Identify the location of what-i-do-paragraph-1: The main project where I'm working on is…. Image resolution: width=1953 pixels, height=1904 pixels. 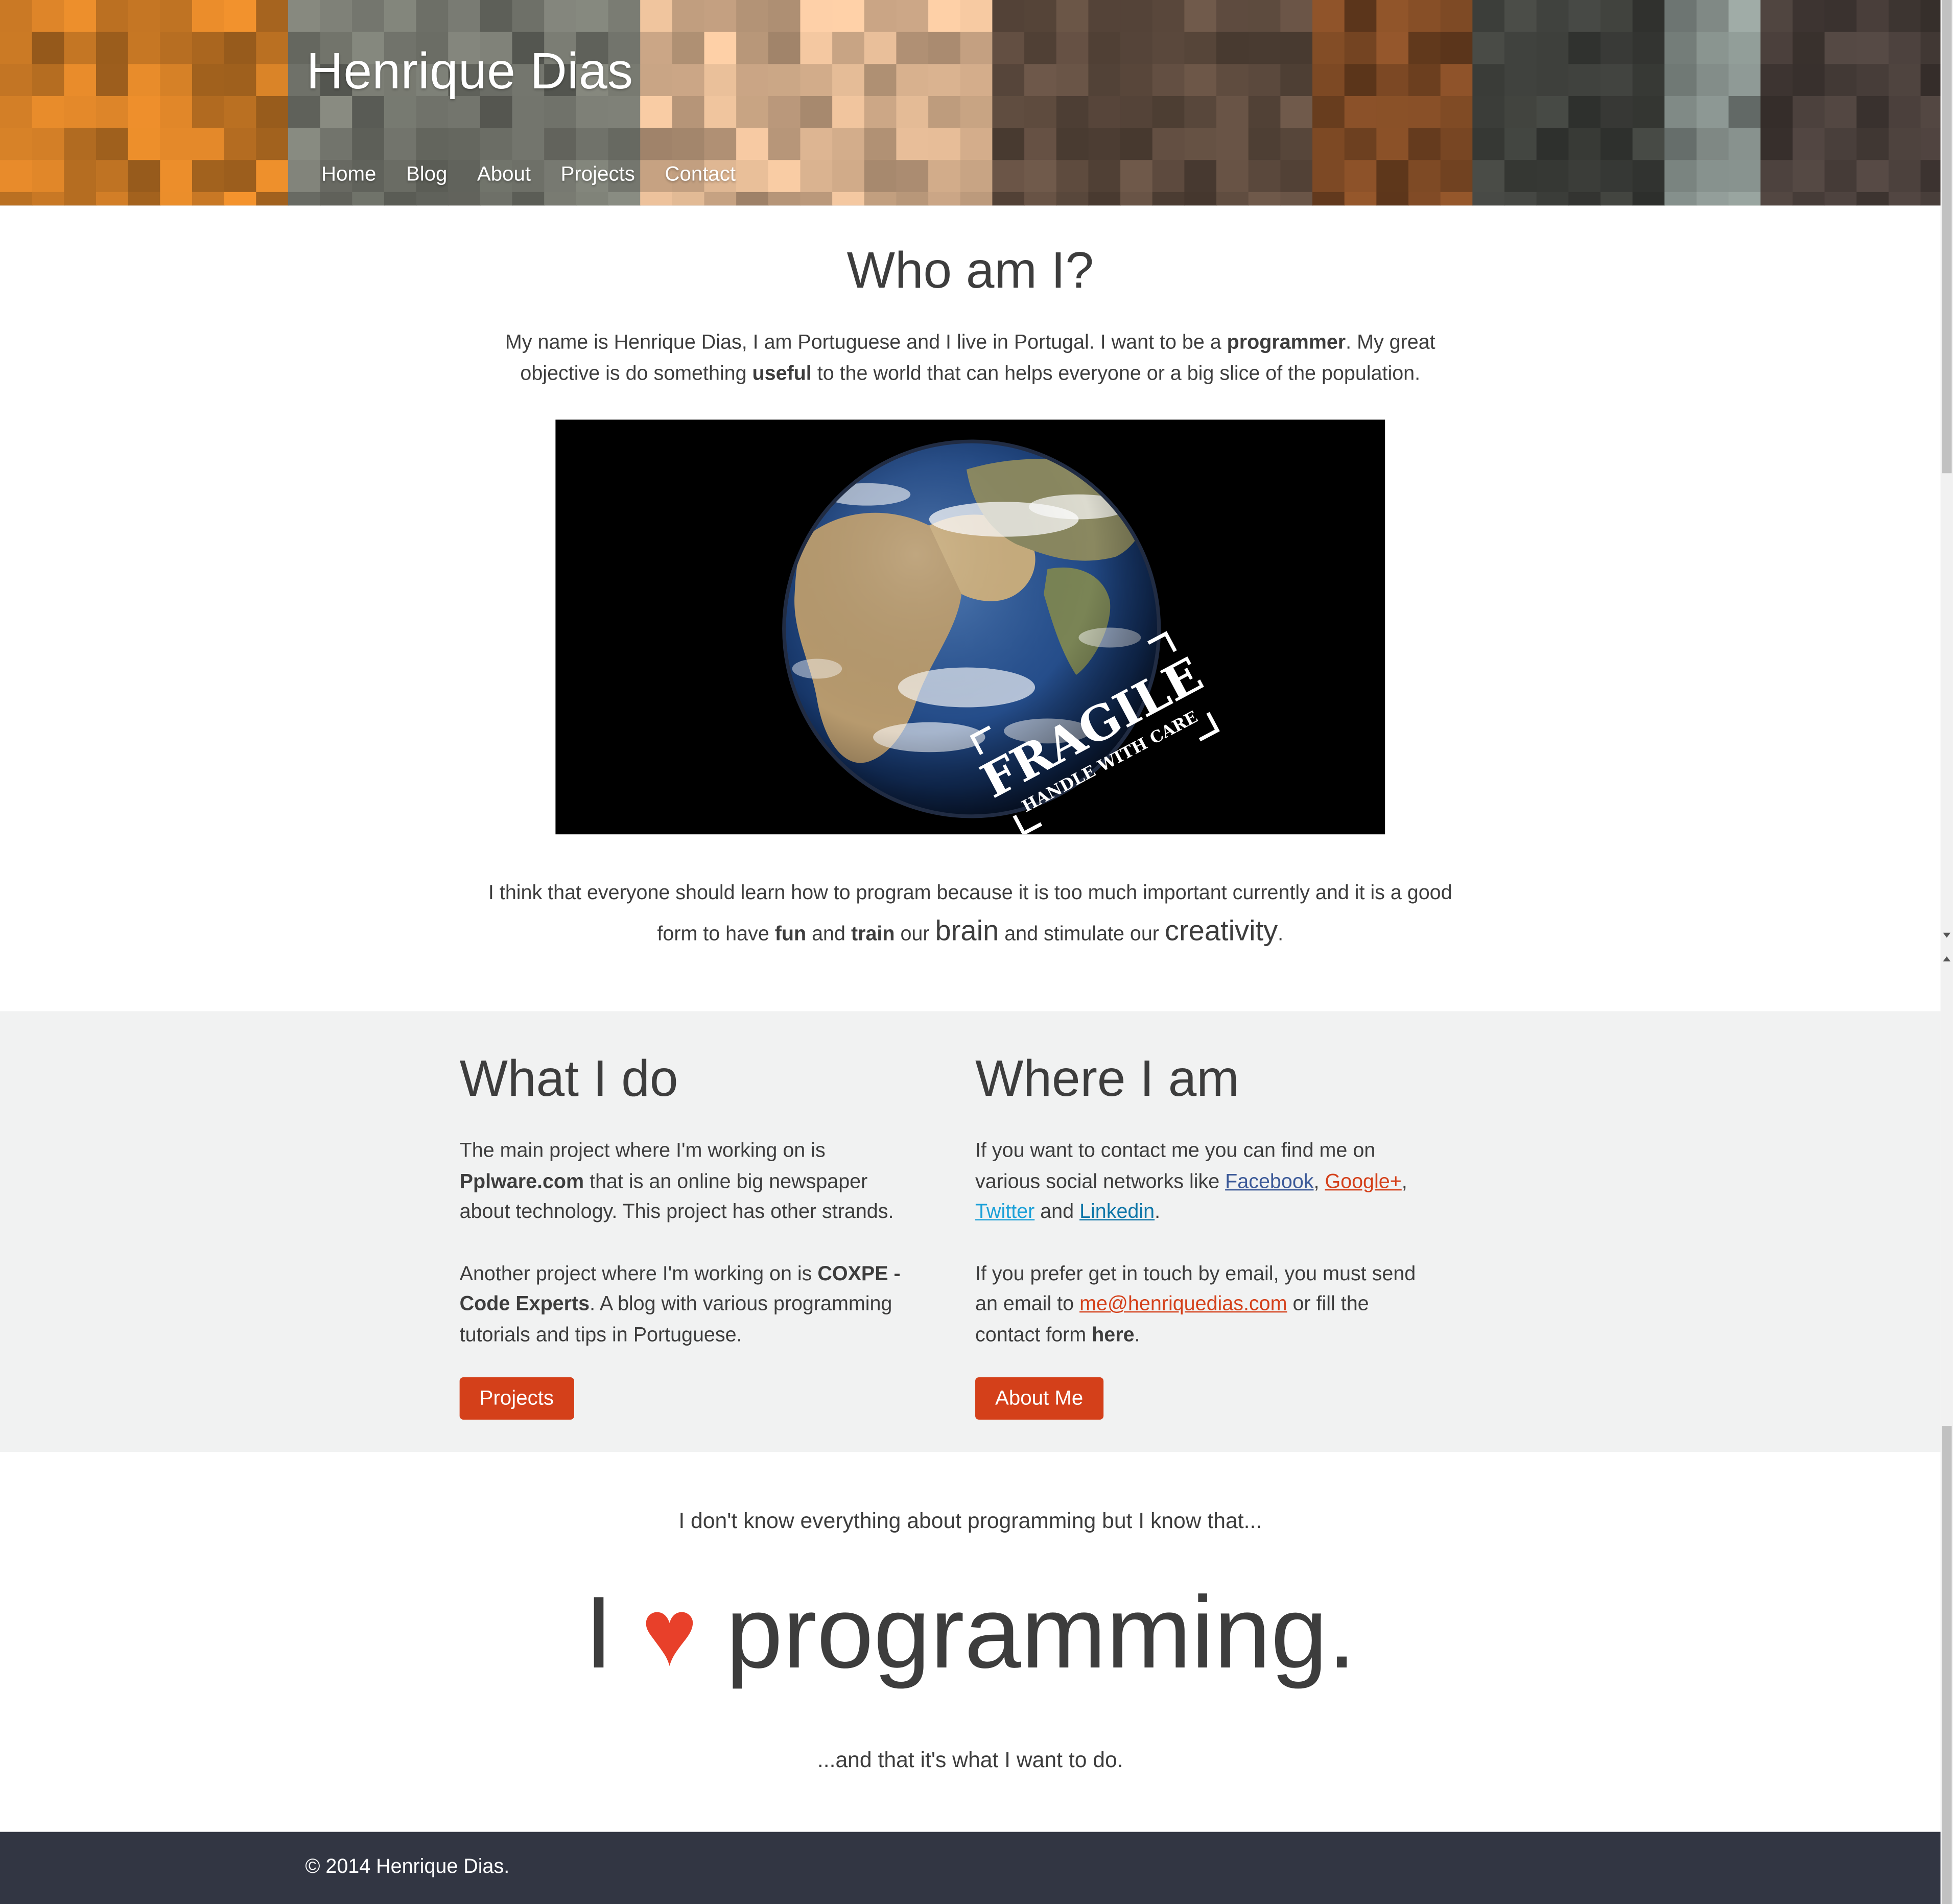
(690, 1181).